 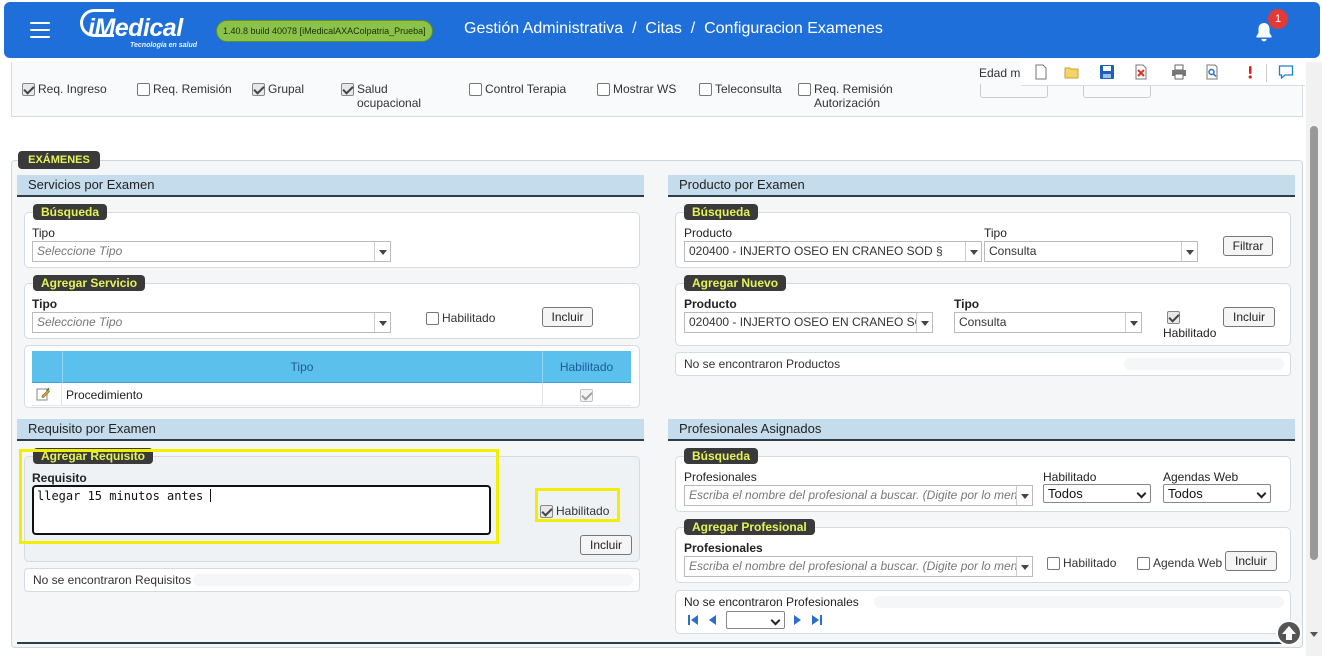 I want to click on producto-tipo-label: Tipo, so click(x=995, y=233).